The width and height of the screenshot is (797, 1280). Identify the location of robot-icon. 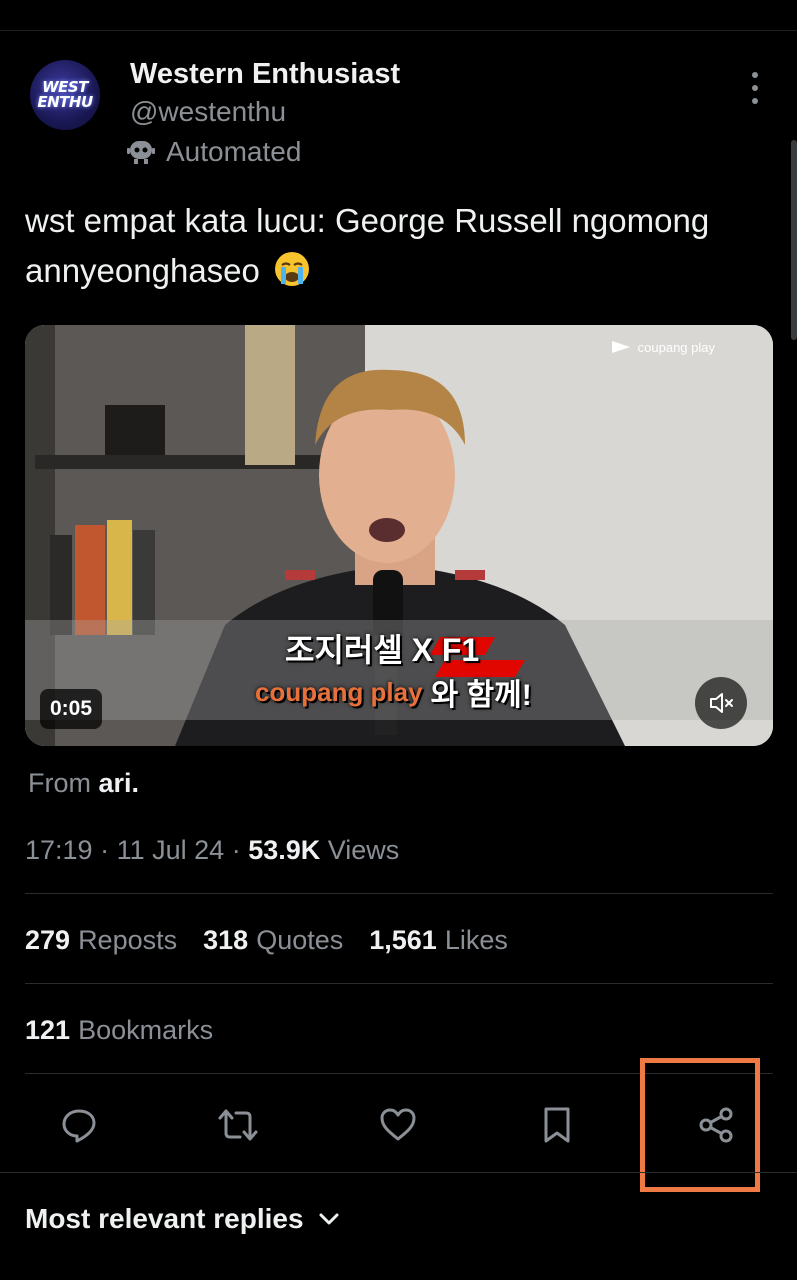
(141, 152).